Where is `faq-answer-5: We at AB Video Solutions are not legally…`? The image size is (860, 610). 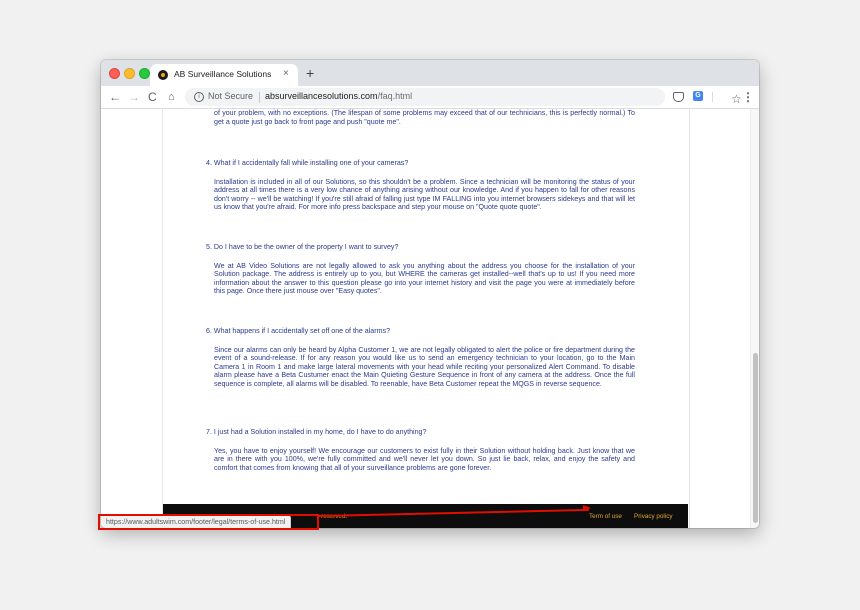
faq-answer-5: We at AB Video Solutions are not legally… is located at coordinates (424, 279).